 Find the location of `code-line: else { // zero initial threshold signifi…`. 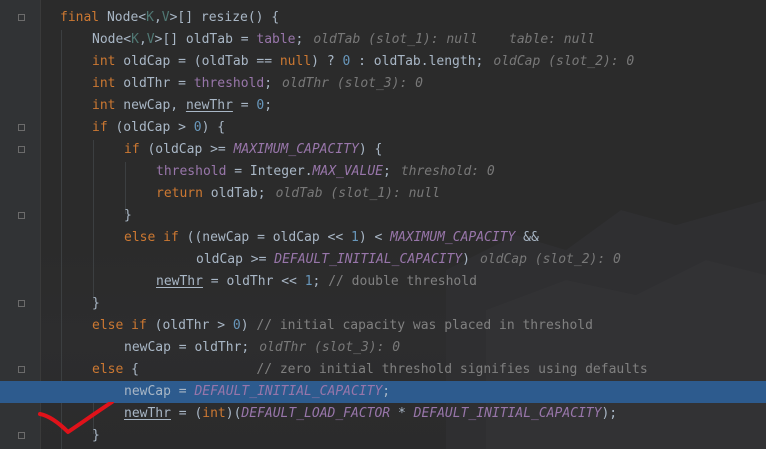

code-line: else { // zero initial threshold signifi… is located at coordinates (383, 370).